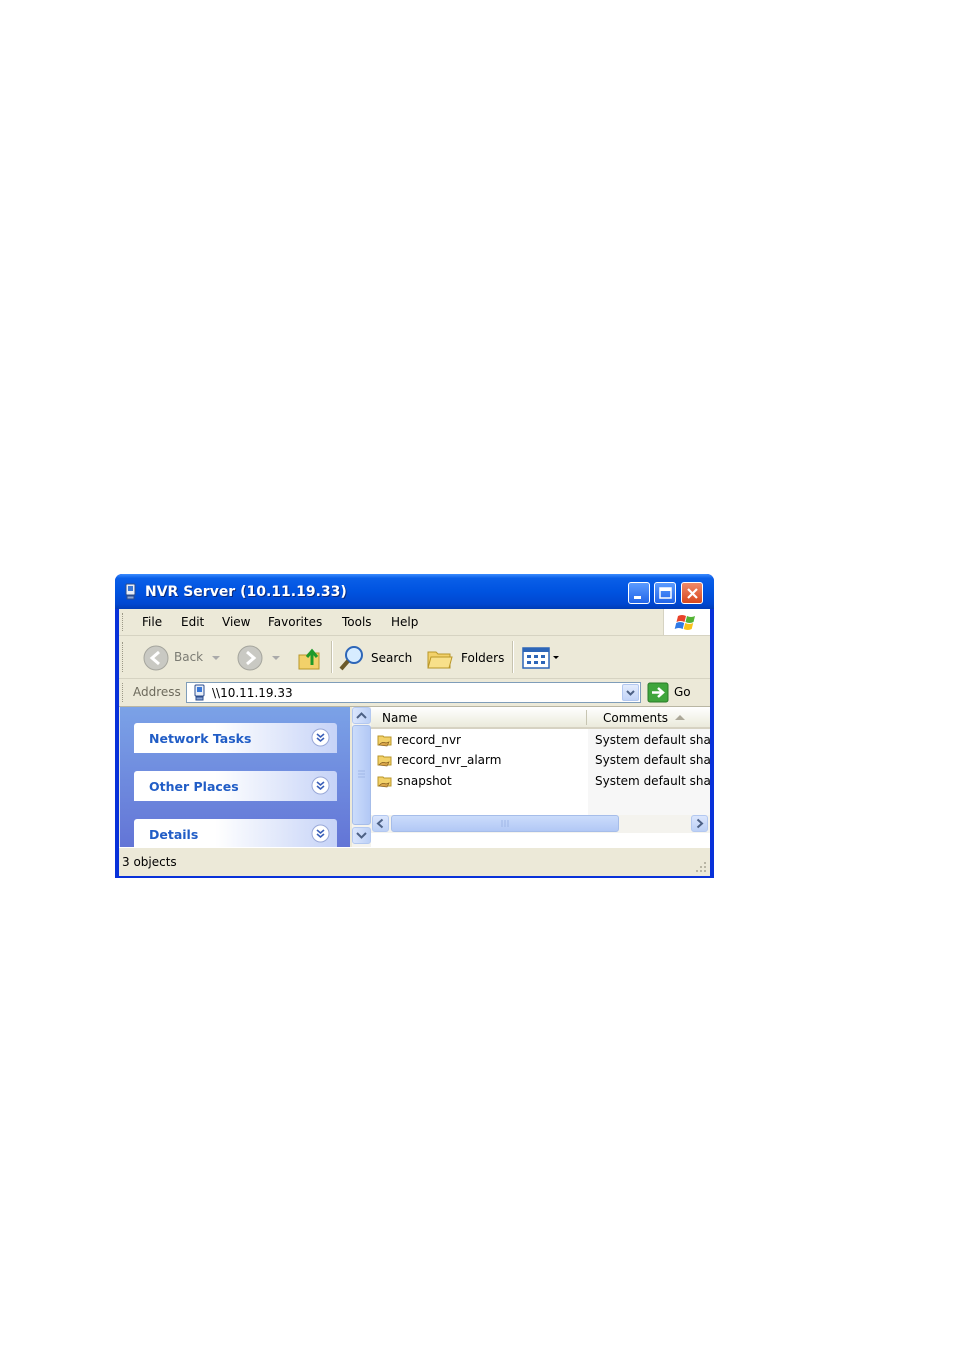 Image resolution: width=955 pixels, height=1350 pixels. I want to click on column-divider, so click(586, 717).